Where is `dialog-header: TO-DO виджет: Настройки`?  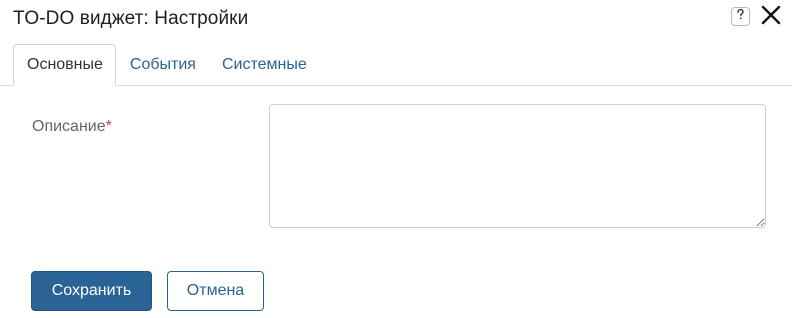 dialog-header: TO-DO виджет: Настройки is located at coordinates (130, 19).